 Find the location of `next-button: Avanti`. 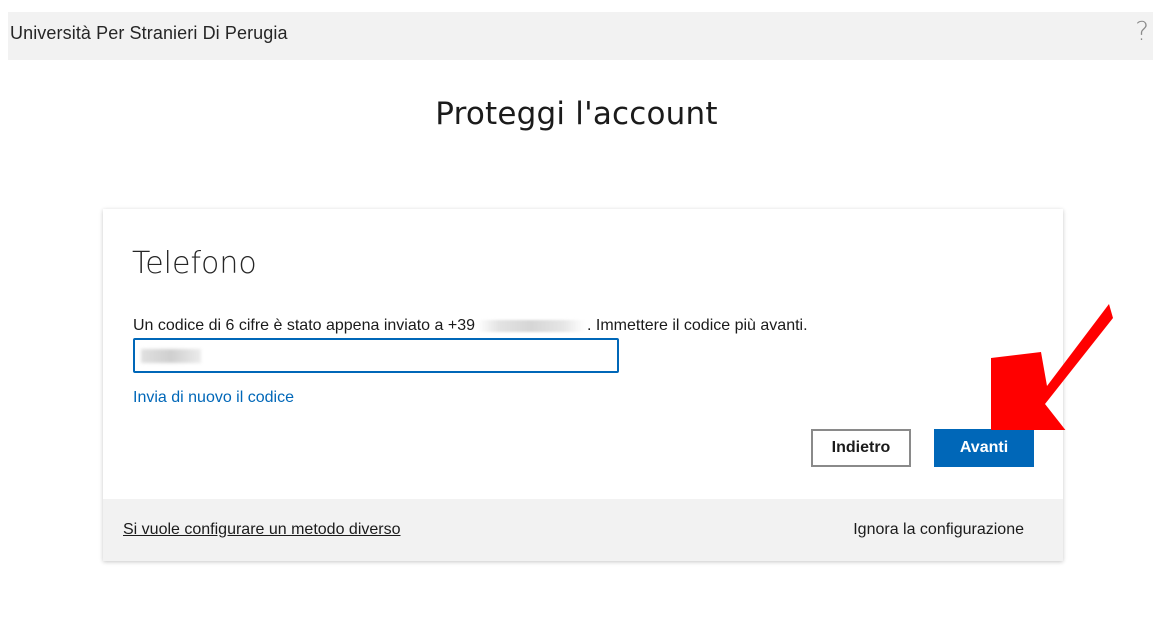

next-button: Avanti is located at coordinates (984, 448).